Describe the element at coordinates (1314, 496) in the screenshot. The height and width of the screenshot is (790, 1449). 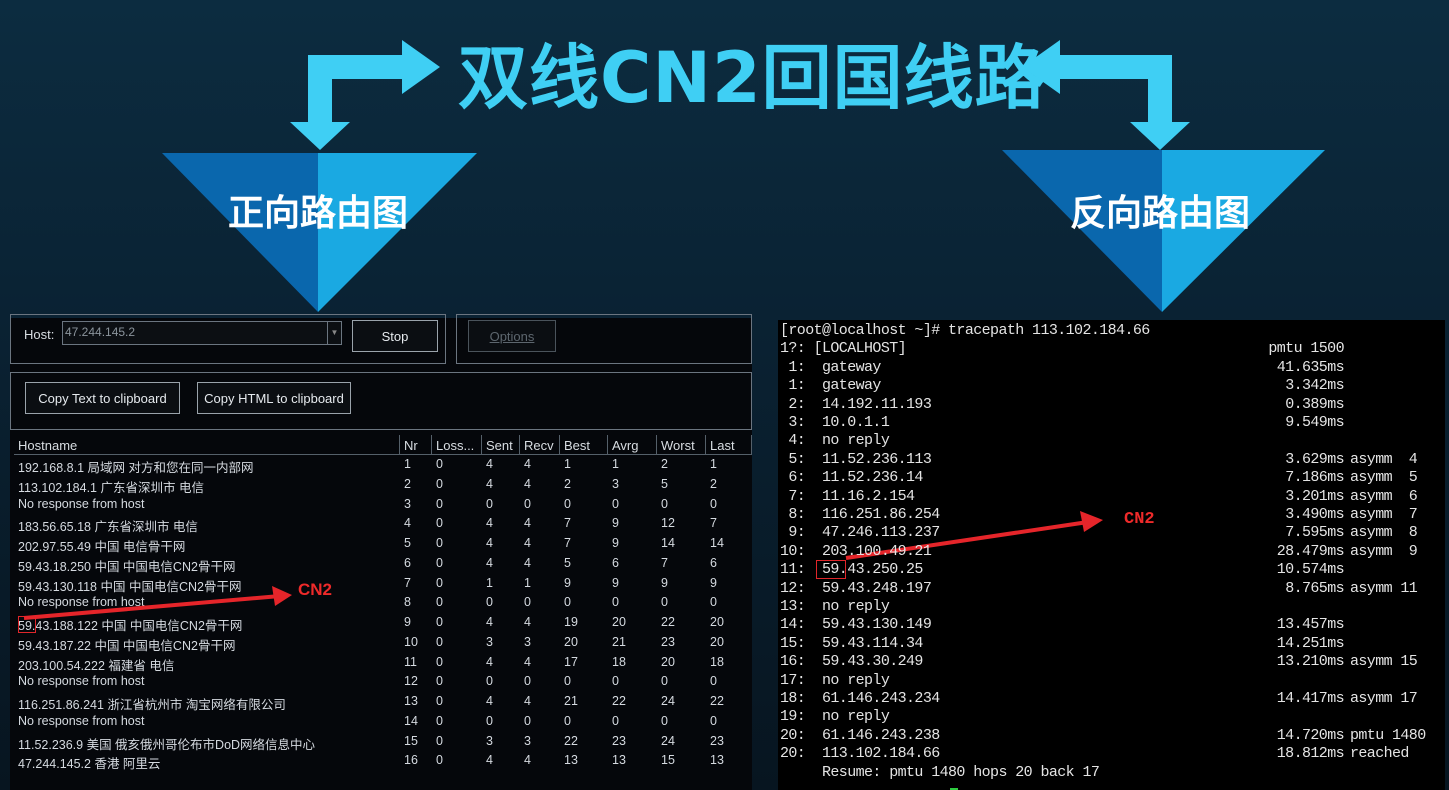
I see `terminal-latency: 3.201ms` at that location.